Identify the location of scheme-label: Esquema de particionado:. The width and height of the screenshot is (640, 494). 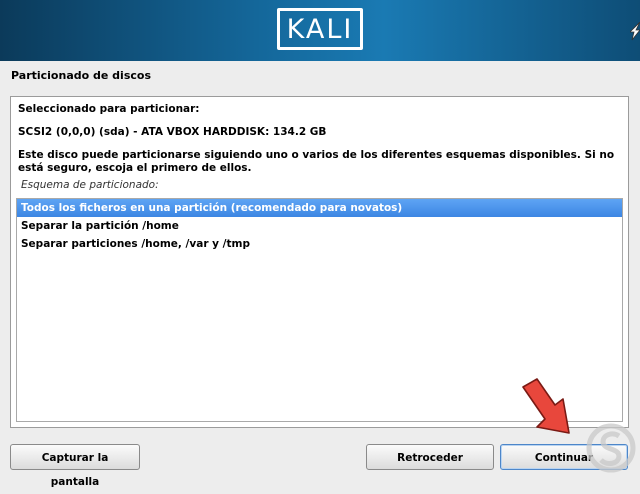
(90, 185).